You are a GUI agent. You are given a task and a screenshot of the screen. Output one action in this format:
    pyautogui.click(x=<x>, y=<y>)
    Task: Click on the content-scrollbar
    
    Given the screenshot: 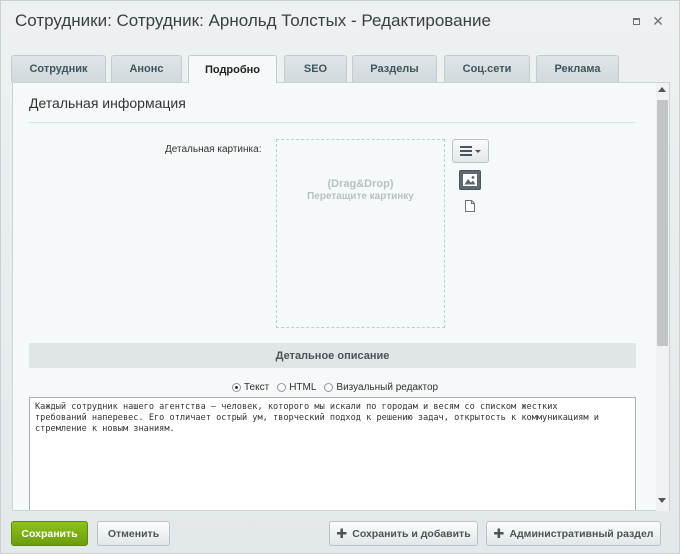 What is the action you would take?
    pyautogui.click(x=662, y=297)
    